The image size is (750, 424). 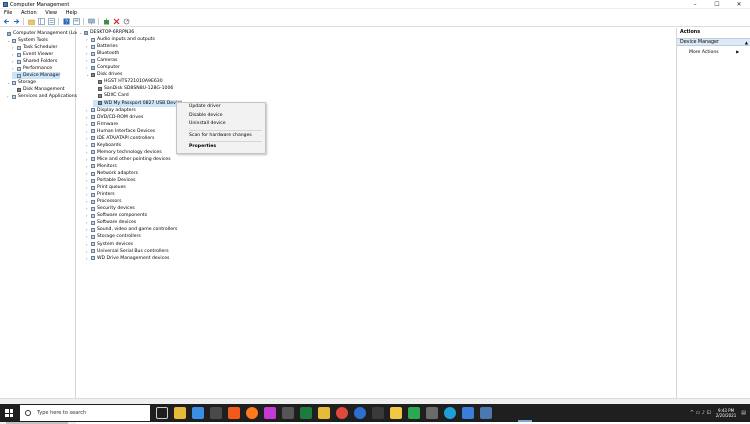 I want to click on tree-item: › Storage controllers, so click(x=113, y=236).